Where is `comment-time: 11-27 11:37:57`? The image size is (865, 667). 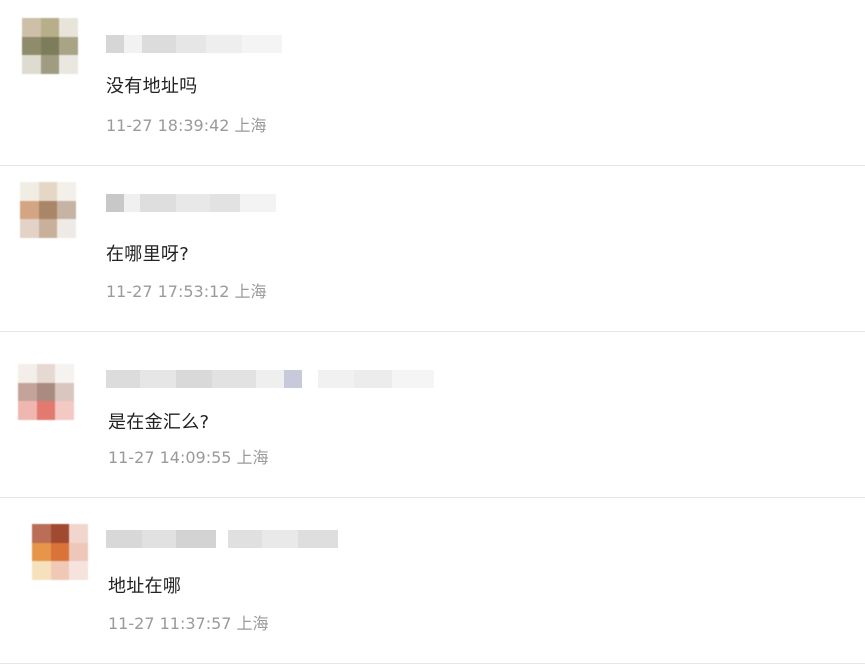 comment-time: 11-27 11:37:57 is located at coordinates (170, 623).